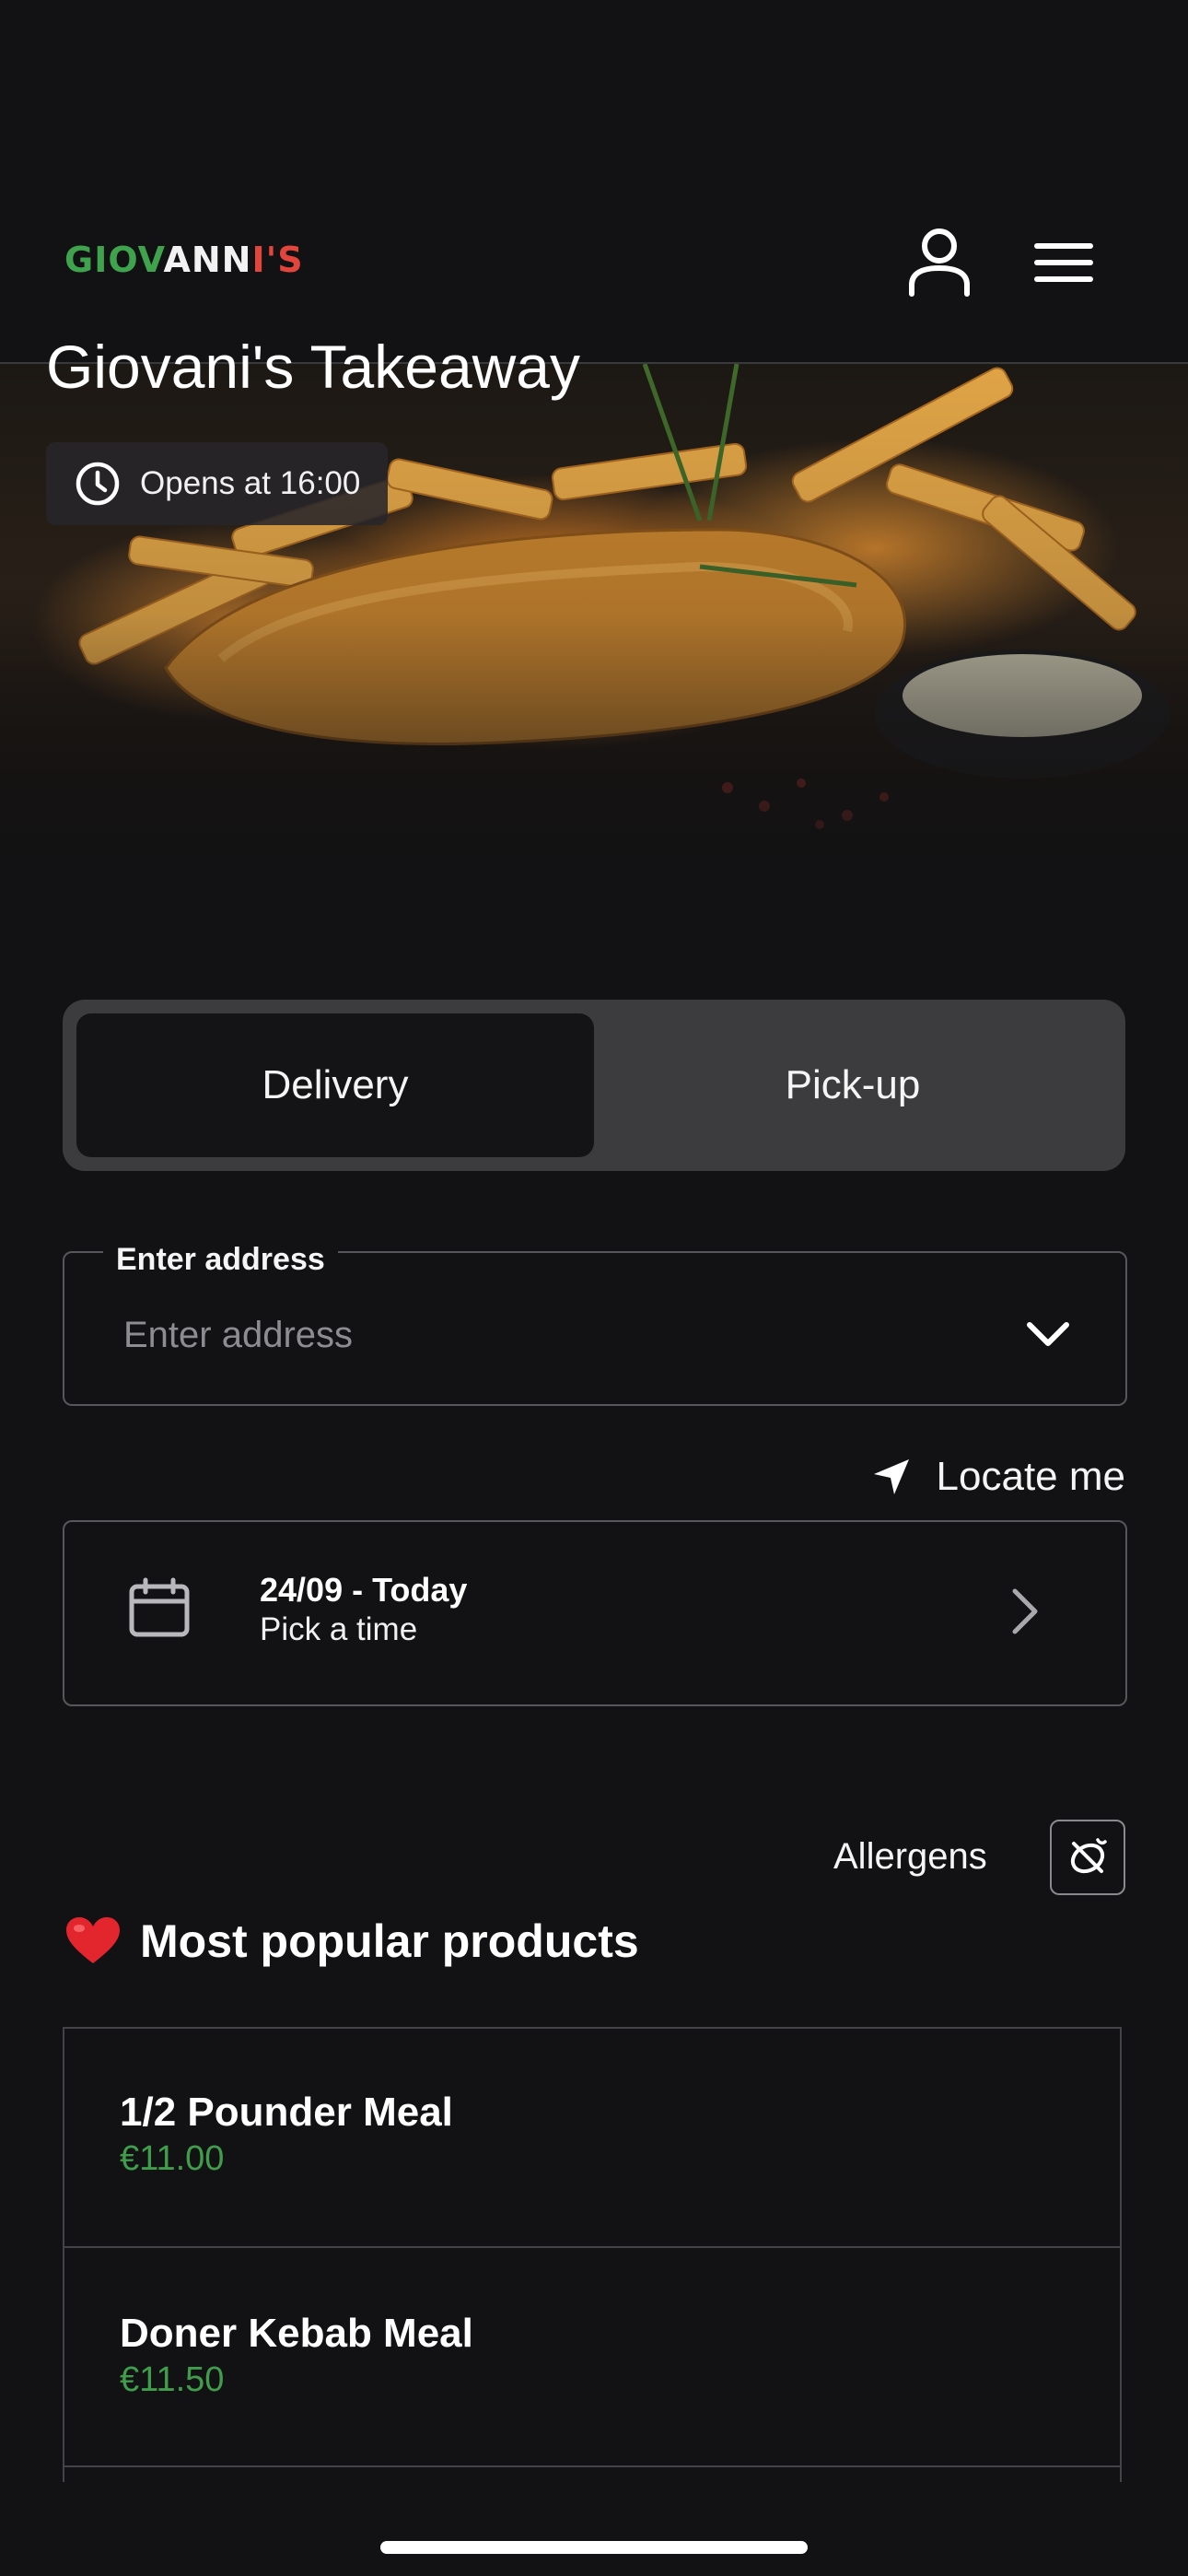  I want to click on allergens-button, so click(1087, 1857).